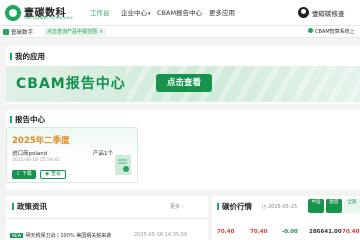  Describe the element at coordinates (331, 31) in the screenshot. I see `notice-bar: CBAM智算系统上` at that location.